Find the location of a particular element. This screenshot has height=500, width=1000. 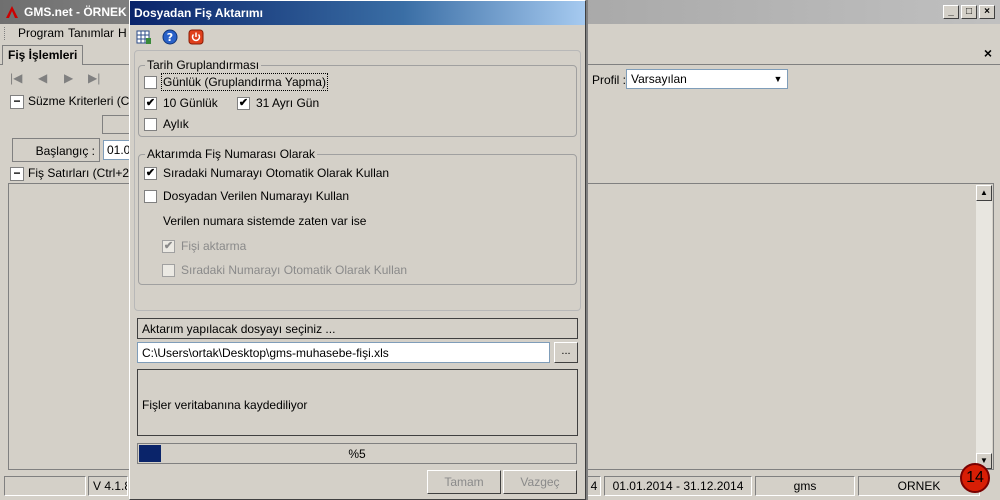

tab-fis-islemleri: Fiş İşlemleri is located at coordinates (43, 55).